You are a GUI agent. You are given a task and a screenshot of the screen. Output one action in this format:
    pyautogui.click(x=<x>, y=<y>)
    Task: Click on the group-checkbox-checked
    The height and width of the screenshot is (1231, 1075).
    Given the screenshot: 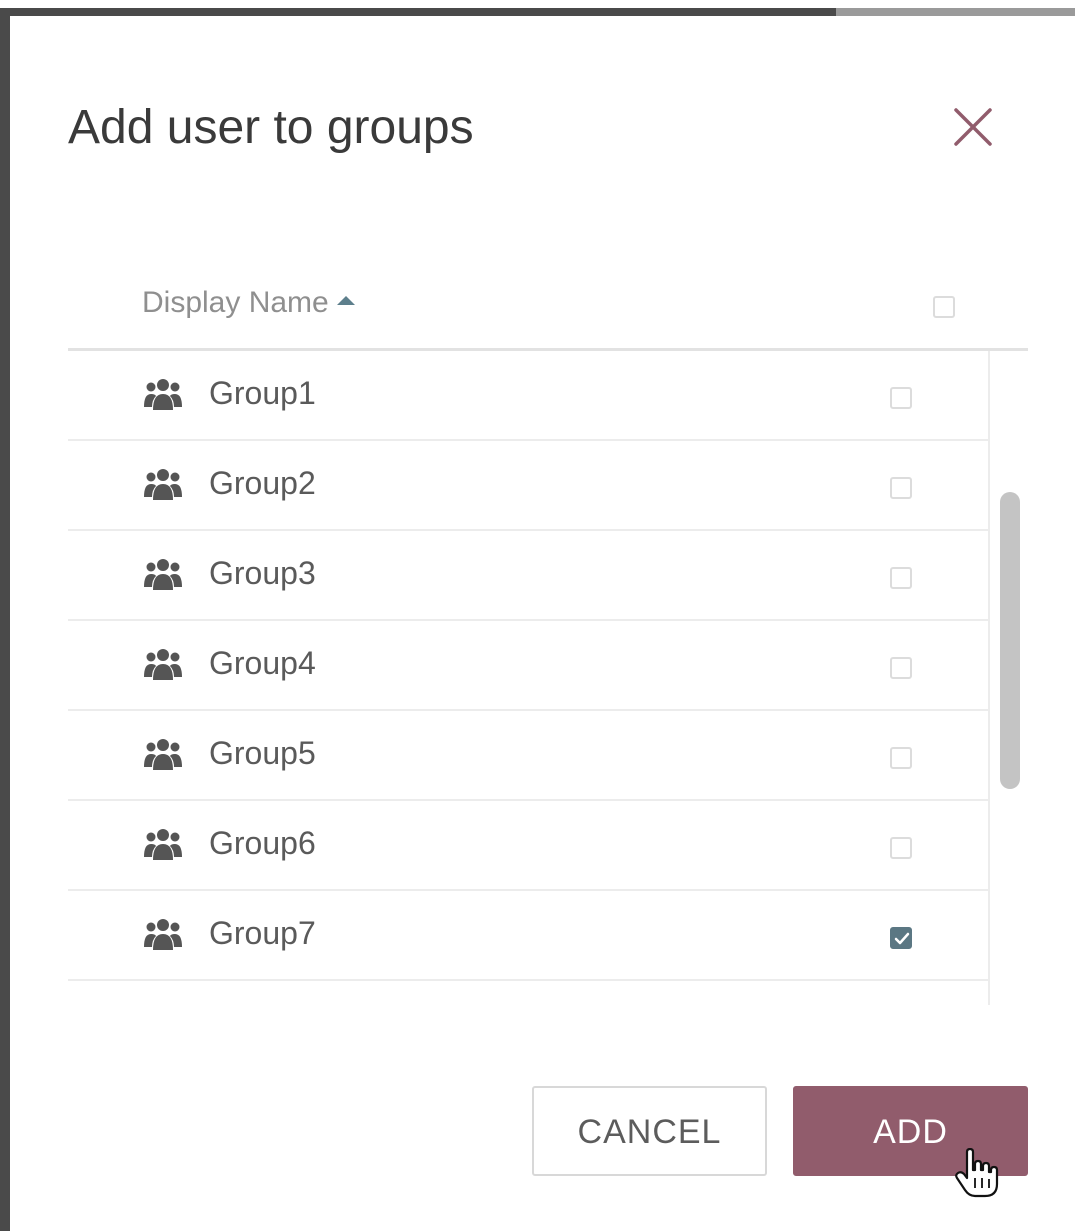 What is the action you would take?
    pyautogui.click(x=901, y=938)
    